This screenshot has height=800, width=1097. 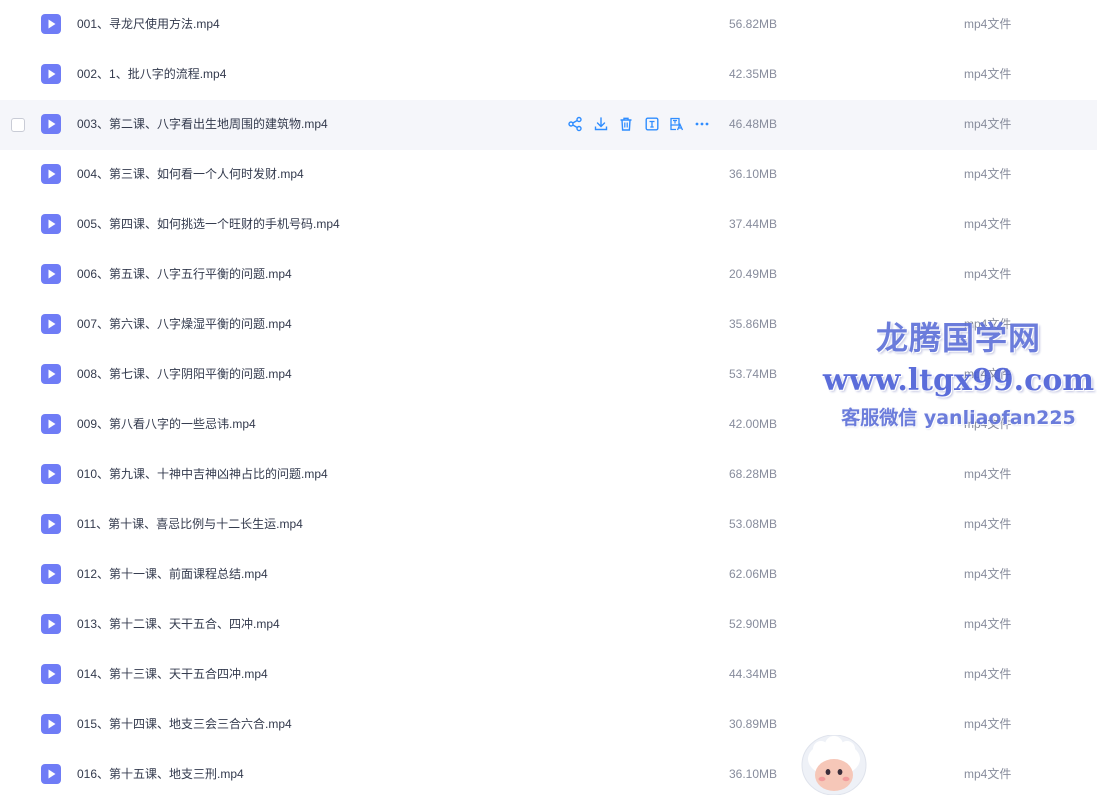 What do you see at coordinates (753, 124) in the screenshot?
I see `file-size: 46.48MB` at bounding box center [753, 124].